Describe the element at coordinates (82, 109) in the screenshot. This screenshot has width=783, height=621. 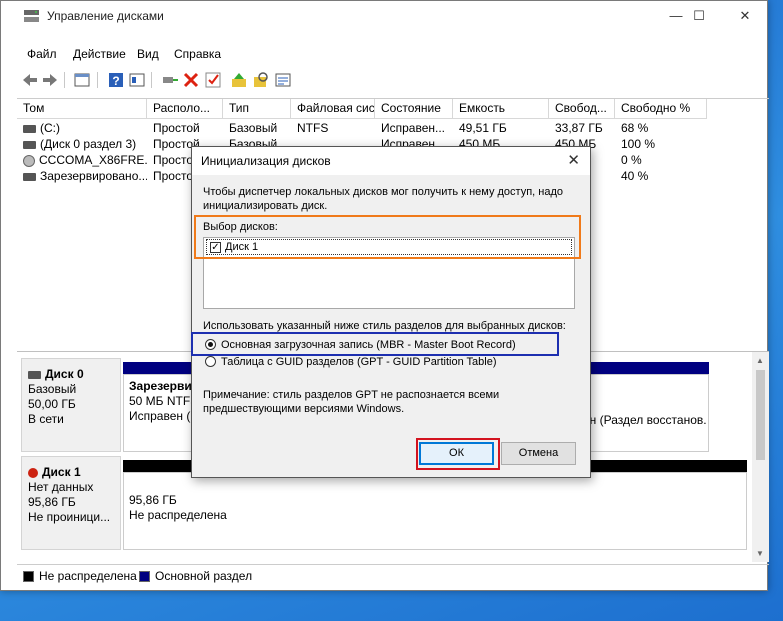
I see `column-header-volume: Том` at that location.